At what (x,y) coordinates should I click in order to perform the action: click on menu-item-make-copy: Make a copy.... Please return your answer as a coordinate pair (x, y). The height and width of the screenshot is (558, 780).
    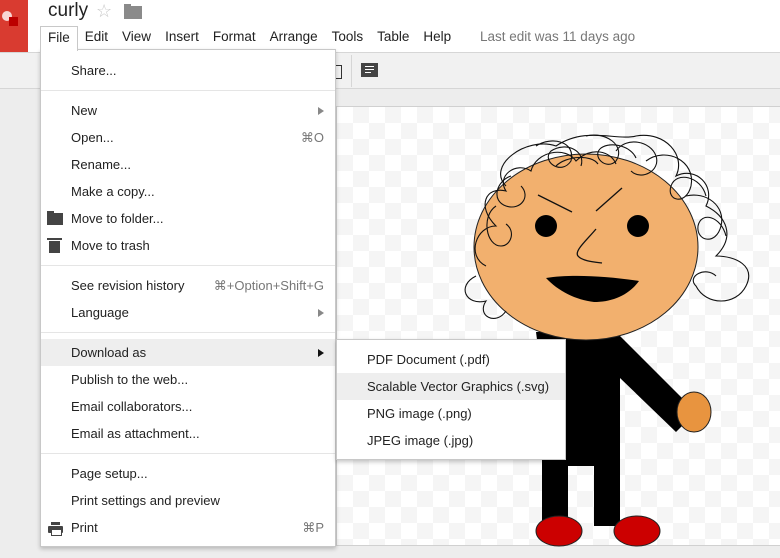
    Looking at the image, I should click on (188, 191).